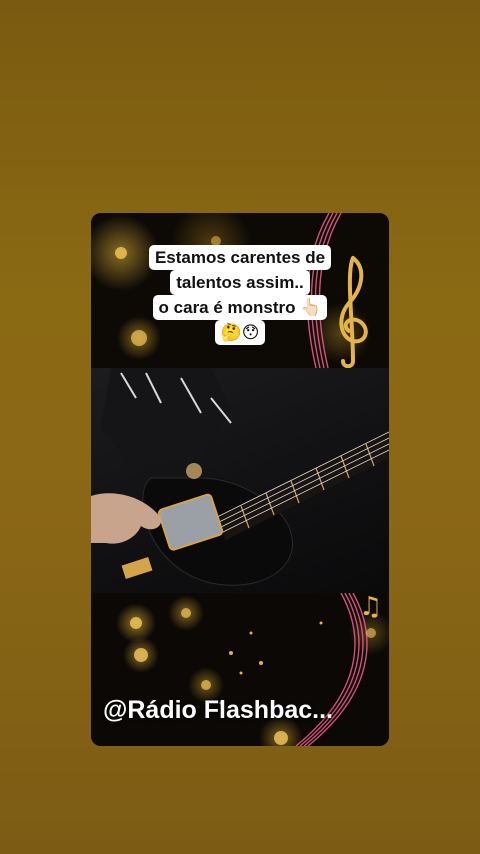 The height and width of the screenshot is (854, 480). What do you see at coordinates (240, 282) in the screenshot?
I see `caption-line: talentos assim..` at bounding box center [240, 282].